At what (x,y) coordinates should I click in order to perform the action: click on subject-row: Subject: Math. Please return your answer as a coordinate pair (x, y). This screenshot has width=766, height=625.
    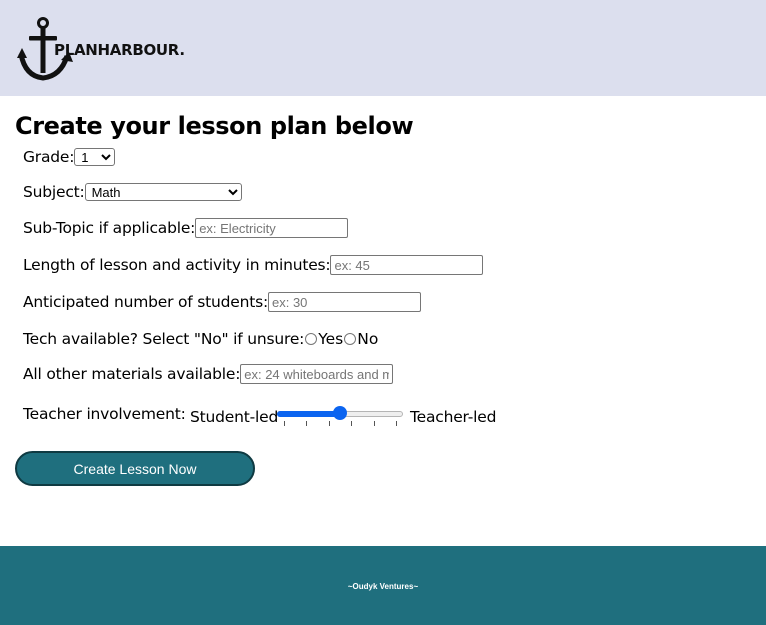
    Looking at the image, I should click on (132, 192).